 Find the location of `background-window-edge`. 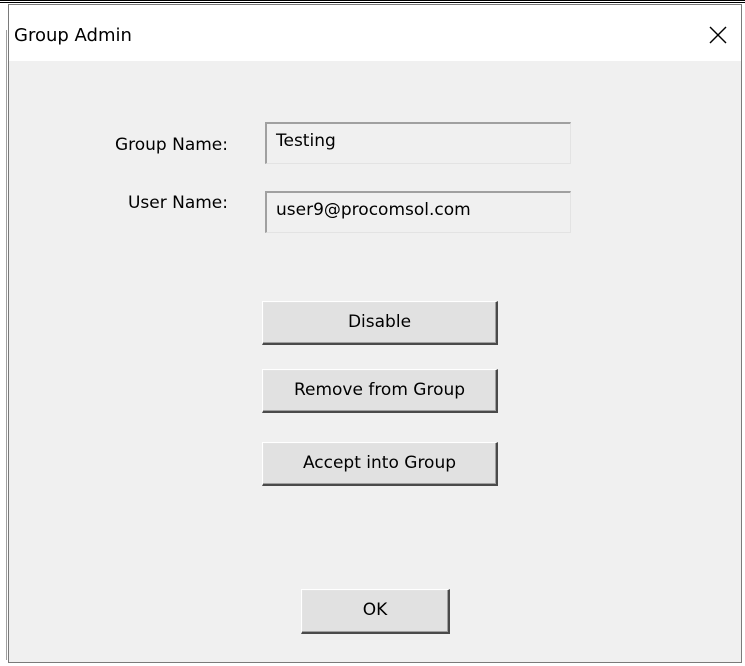

background-window-edge is located at coordinates (372, 1).